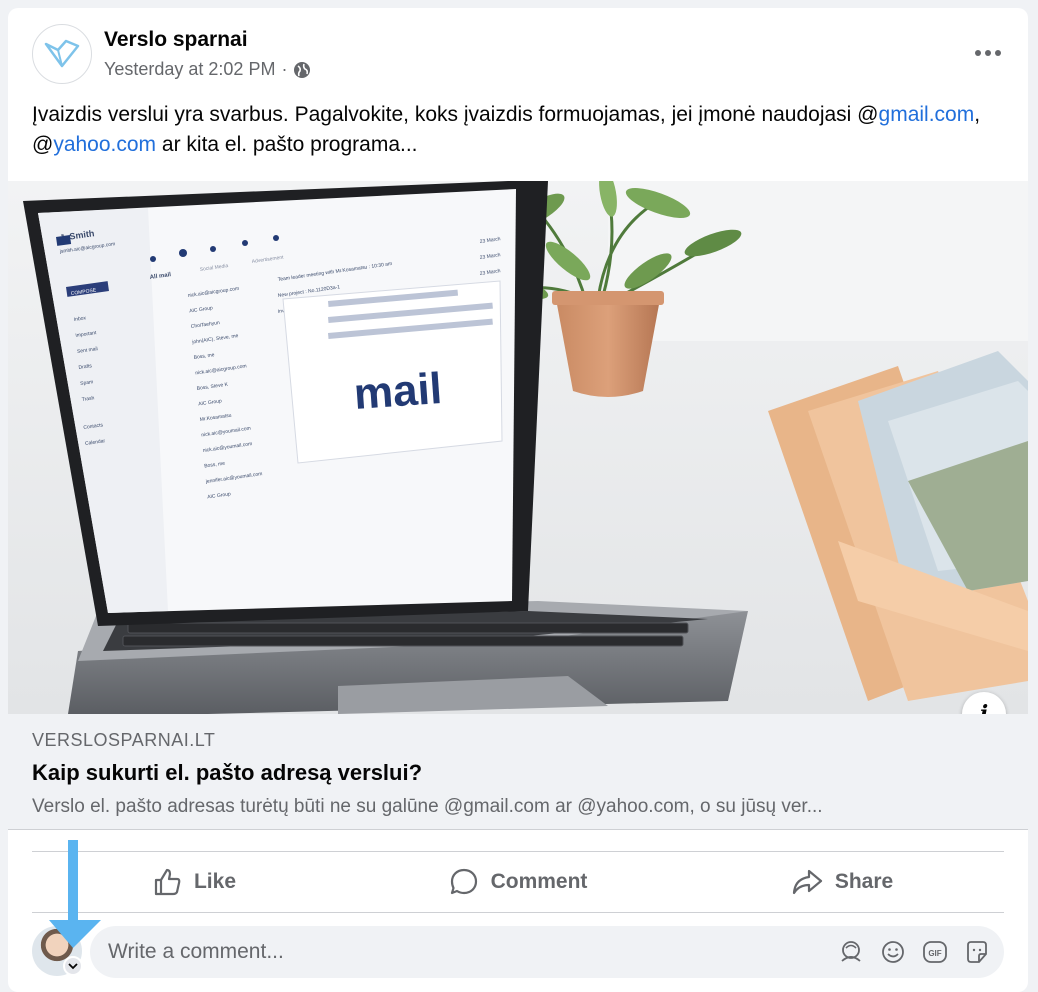 This screenshot has height=992, width=1038. Describe the element at coordinates (518, 912) in the screenshot. I see `actions-bottom-divider` at that location.